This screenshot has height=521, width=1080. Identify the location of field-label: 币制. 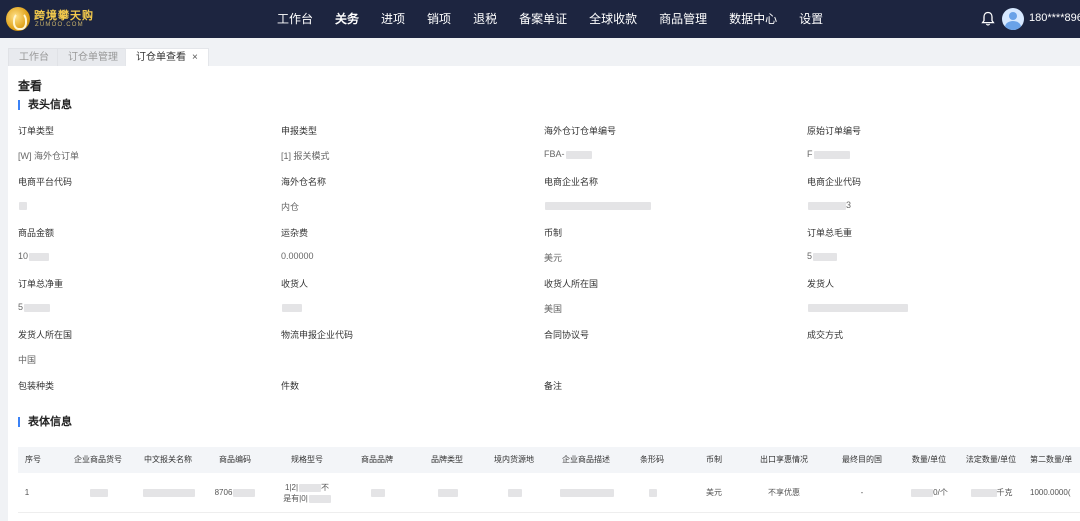
(553, 233).